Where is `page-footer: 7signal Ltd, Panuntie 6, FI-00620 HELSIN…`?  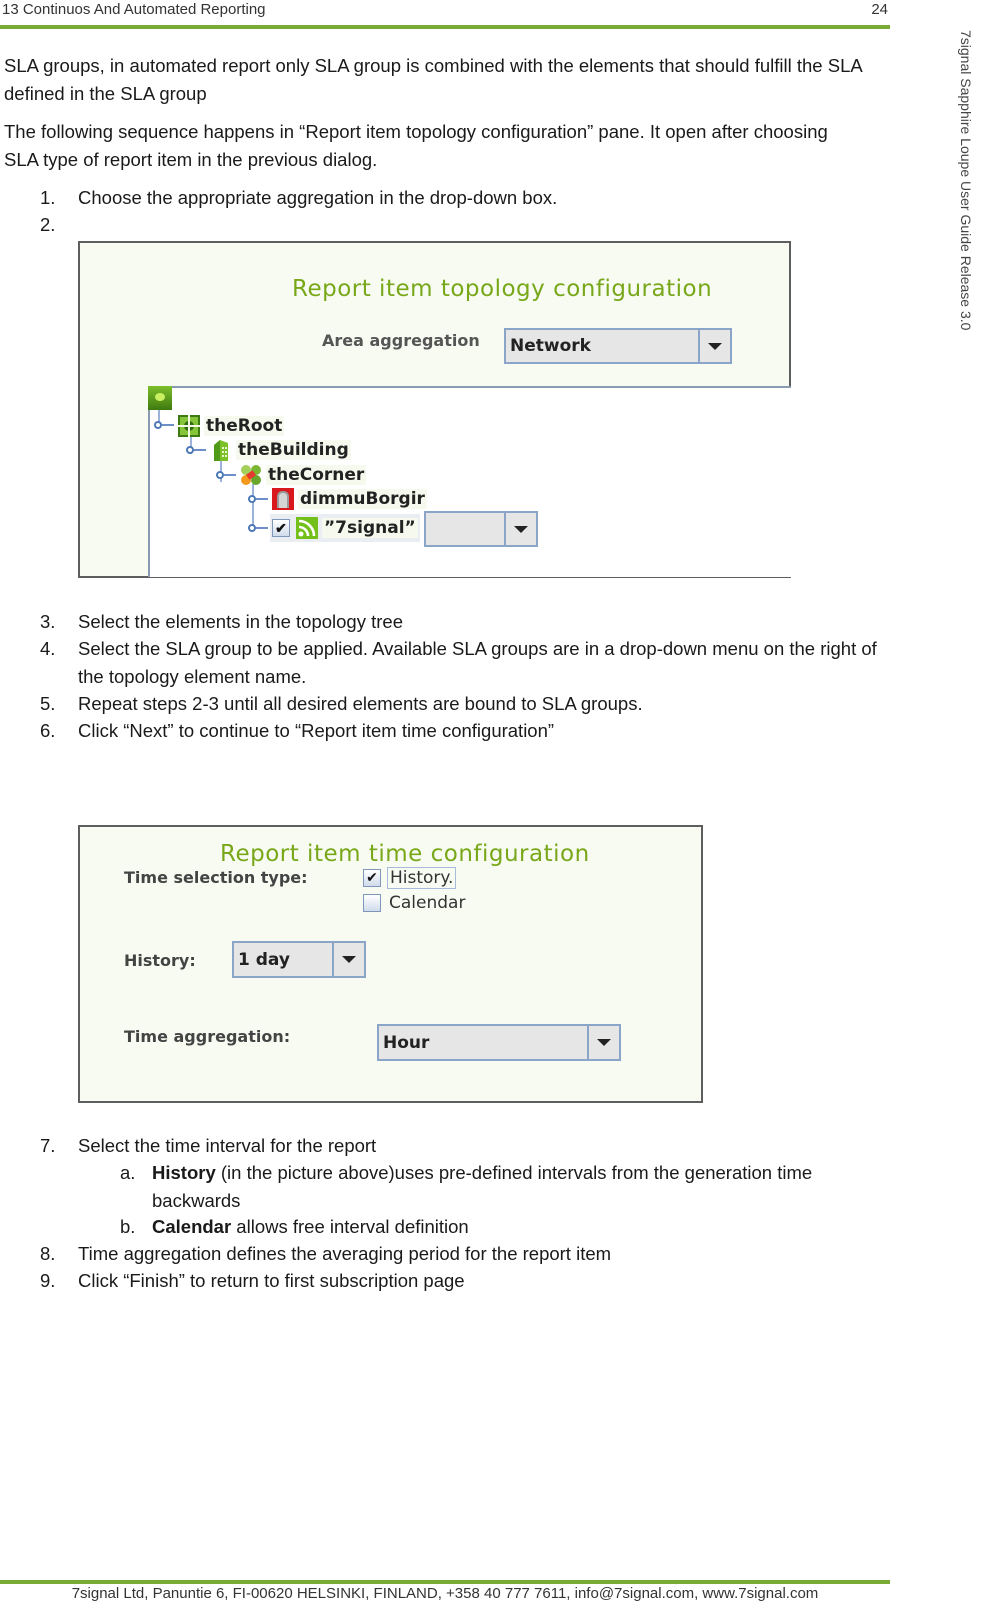 page-footer: 7signal Ltd, Panuntie 6, FI-00620 HELSIN… is located at coordinates (445, 1593).